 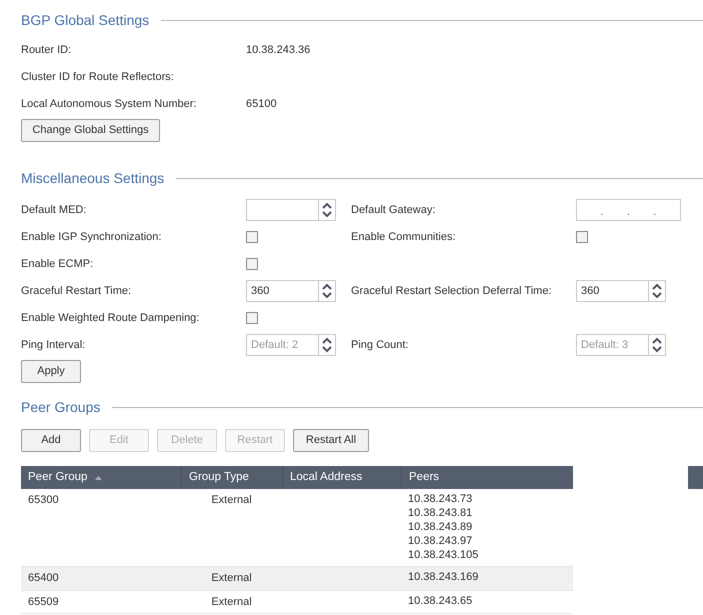 I want to click on ip-address-field: . . ., so click(x=628, y=210).